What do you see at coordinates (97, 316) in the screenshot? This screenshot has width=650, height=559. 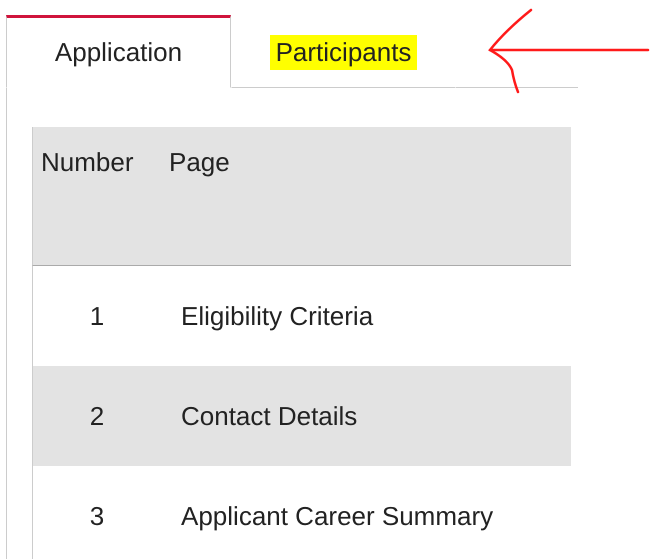 I see `table-cell-text: 1` at bounding box center [97, 316].